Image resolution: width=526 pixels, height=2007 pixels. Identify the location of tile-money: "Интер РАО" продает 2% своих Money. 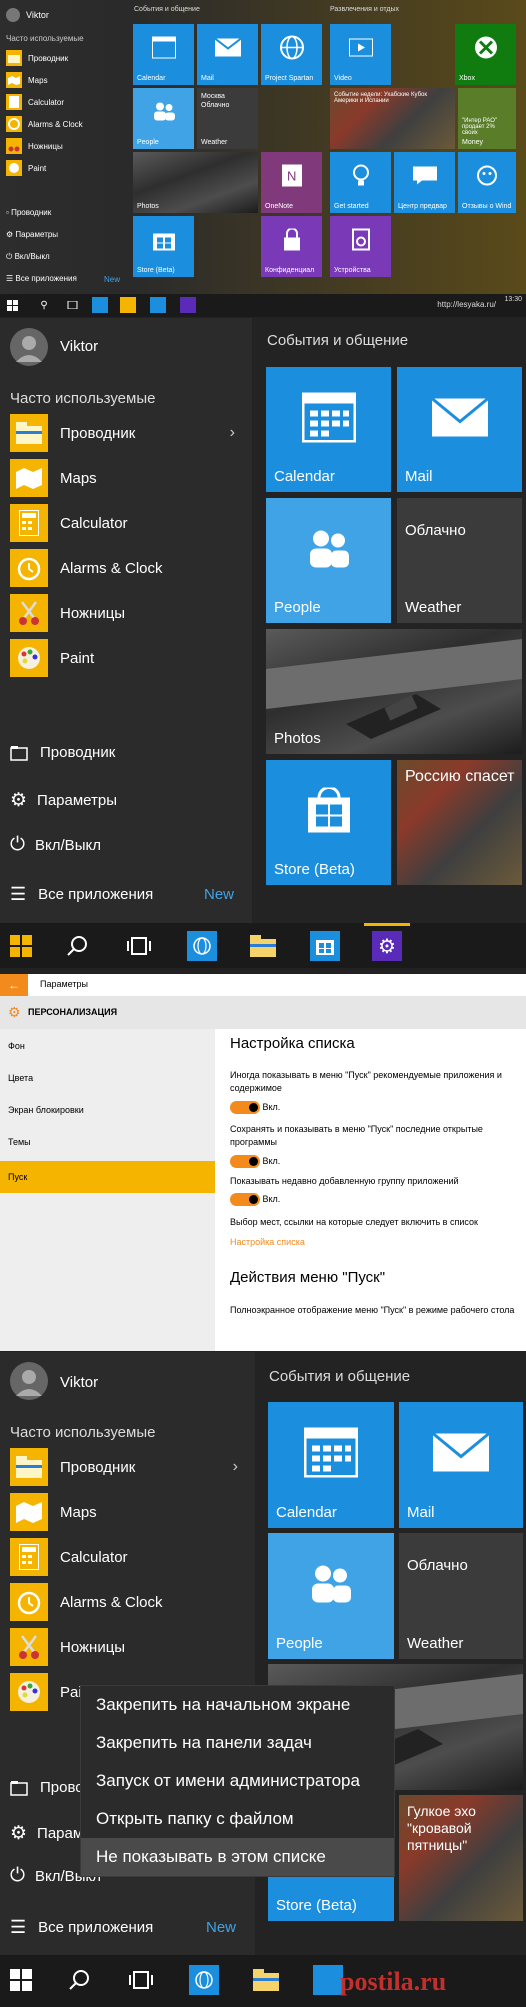
(487, 118).